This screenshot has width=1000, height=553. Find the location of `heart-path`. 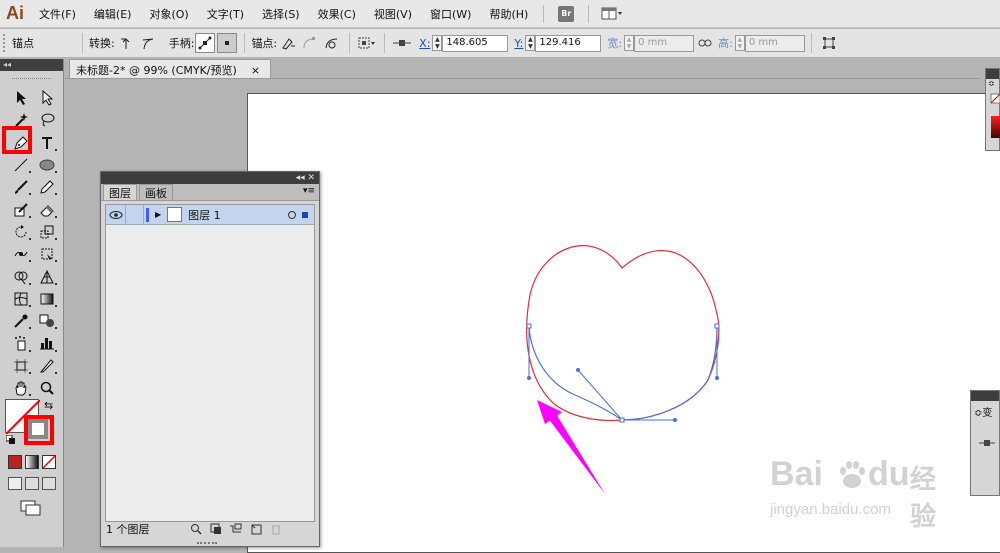

heart-path is located at coordinates (623, 333).